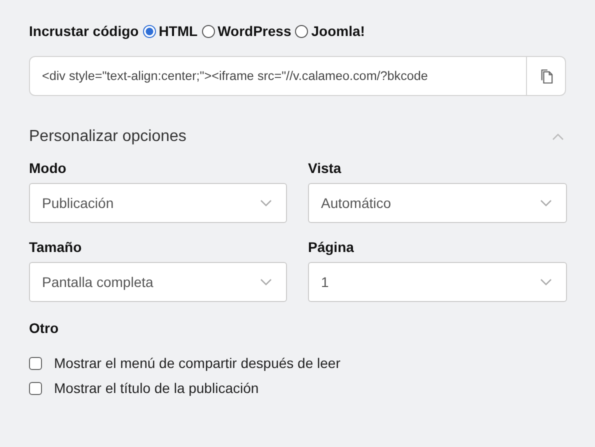 The width and height of the screenshot is (595, 447). Describe the element at coordinates (325, 168) in the screenshot. I see `field-label: Vista` at that location.